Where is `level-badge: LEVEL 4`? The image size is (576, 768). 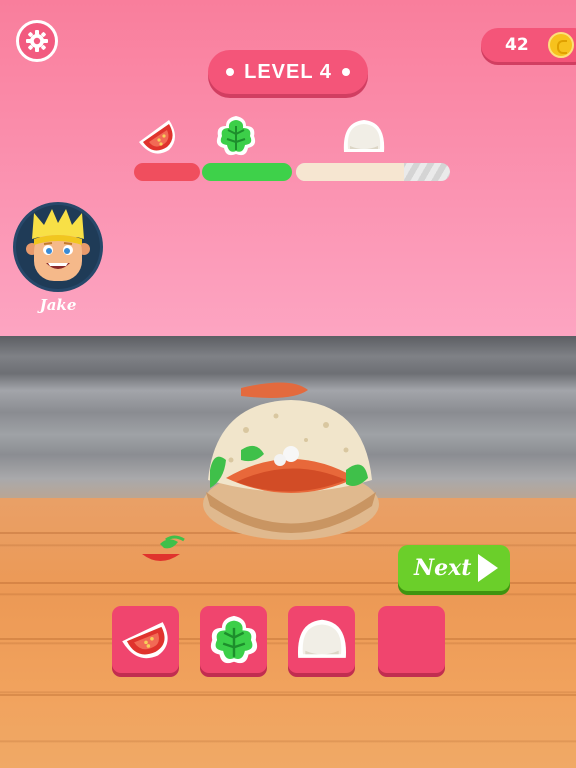
level-badge: LEVEL 4 is located at coordinates (288, 72).